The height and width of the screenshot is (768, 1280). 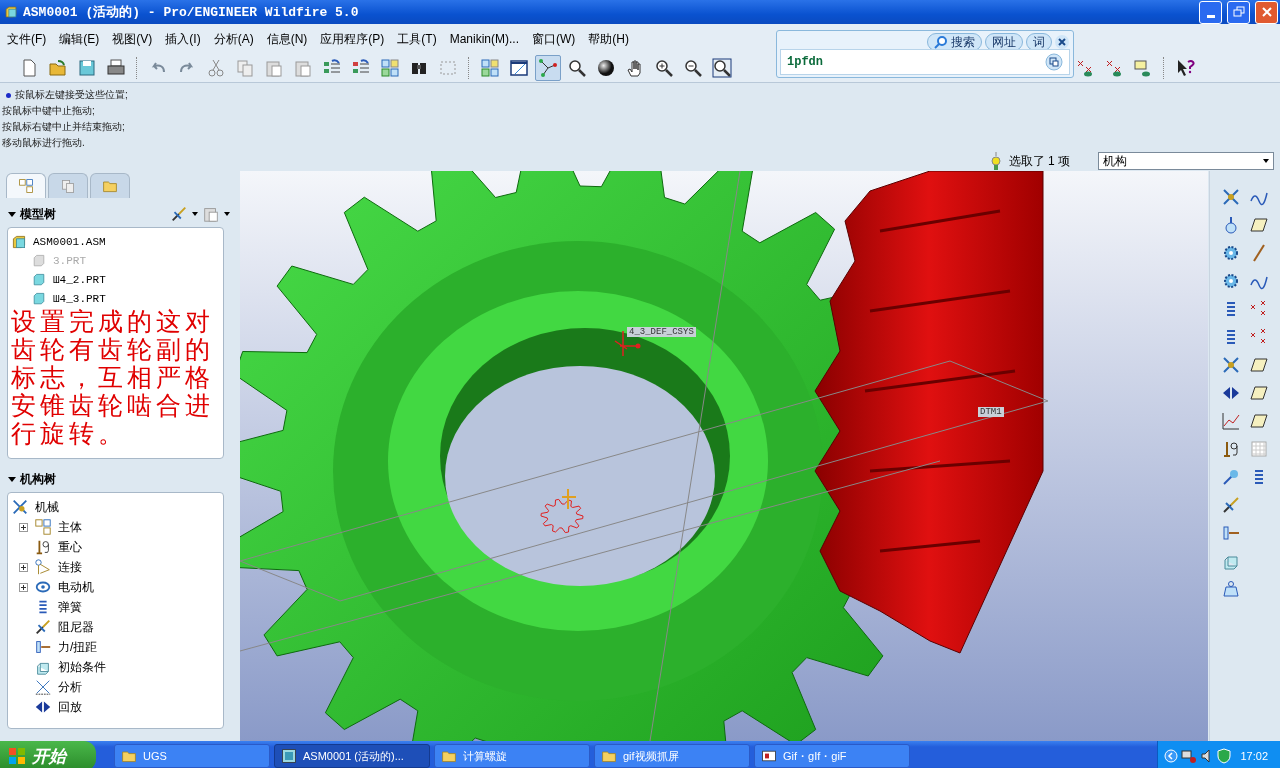 I want to click on window-title: ASM0001 (活动的) - Pro/ENGINEER Wildfire 5.0, so click(x=191, y=12).